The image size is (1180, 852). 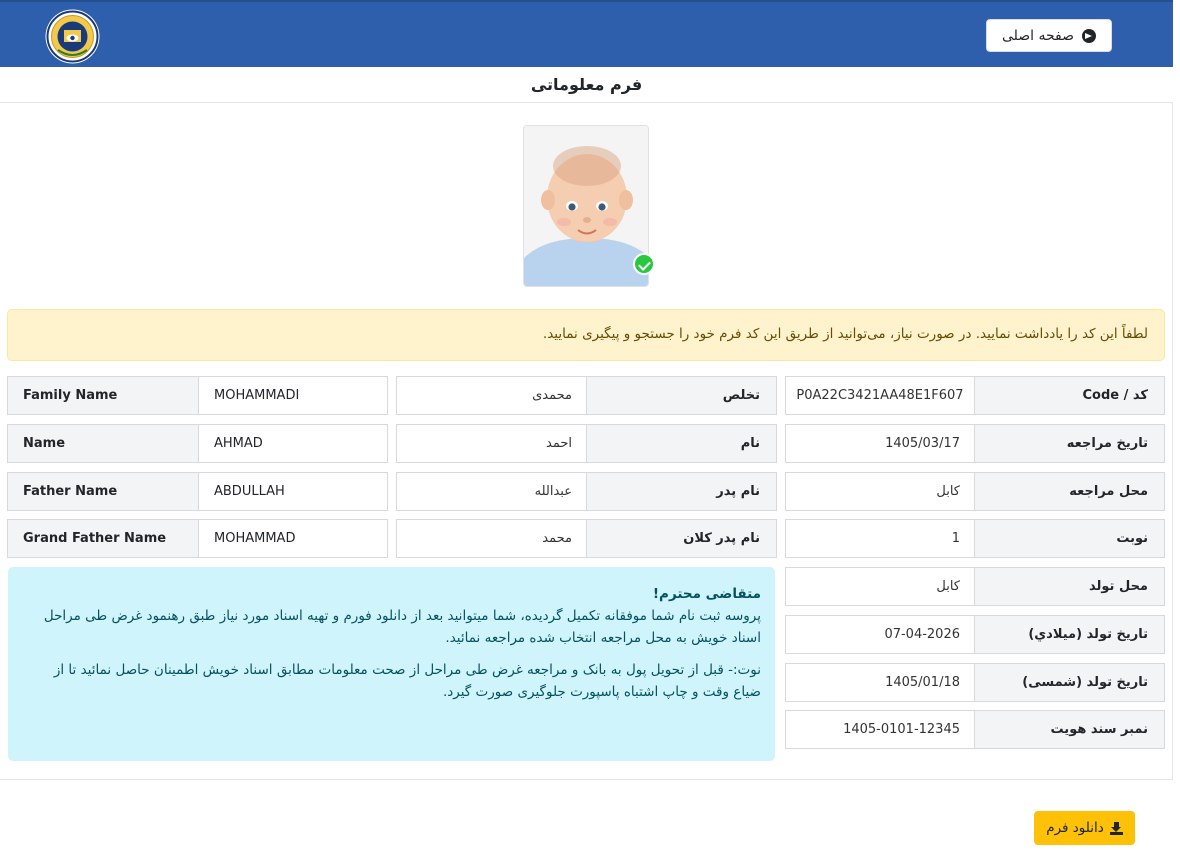 What do you see at coordinates (103, 395) in the screenshot?
I see `family-name-label: Family Name` at bounding box center [103, 395].